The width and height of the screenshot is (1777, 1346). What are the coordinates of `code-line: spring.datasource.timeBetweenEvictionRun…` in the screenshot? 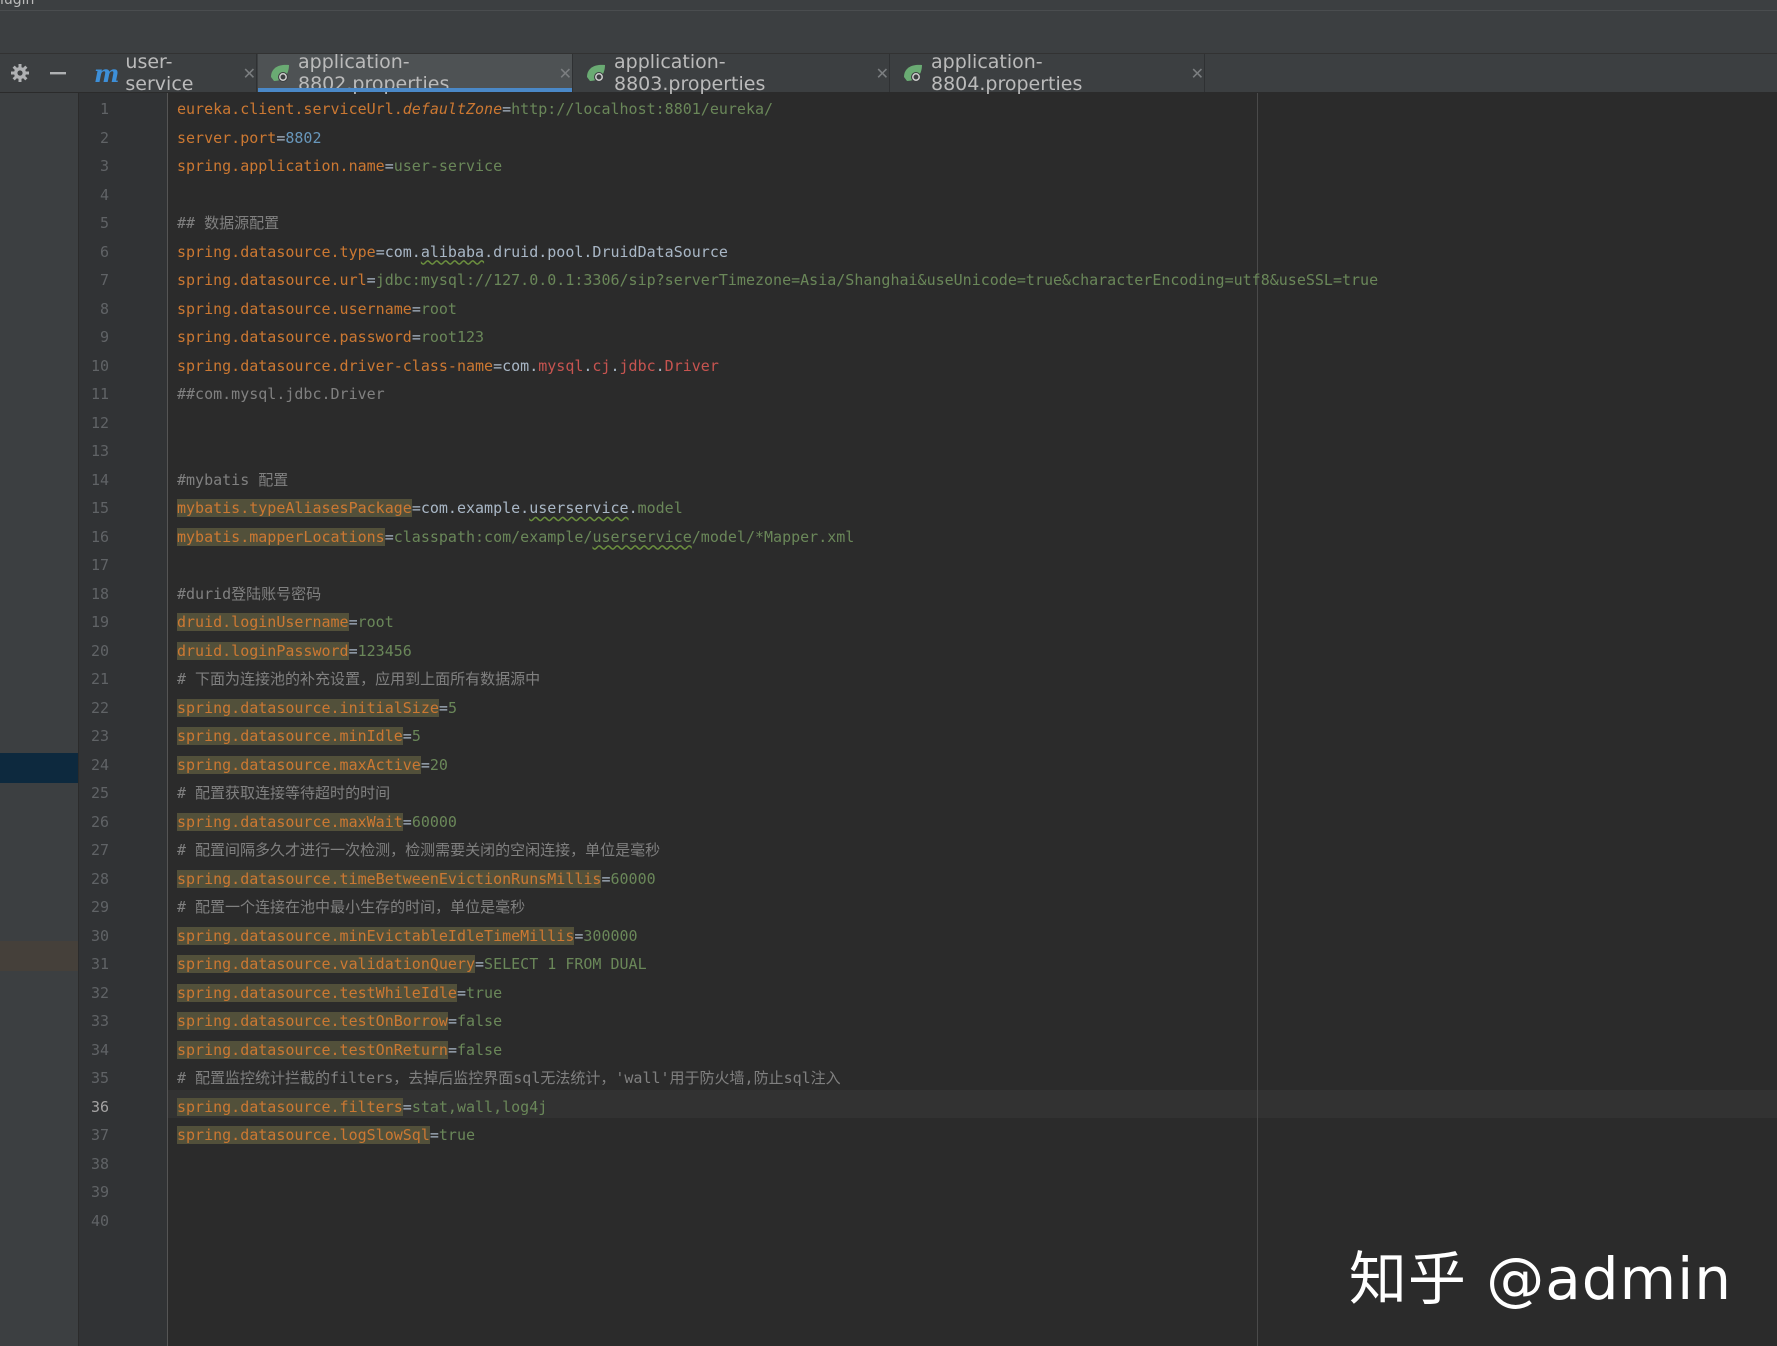 It's located at (416, 879).